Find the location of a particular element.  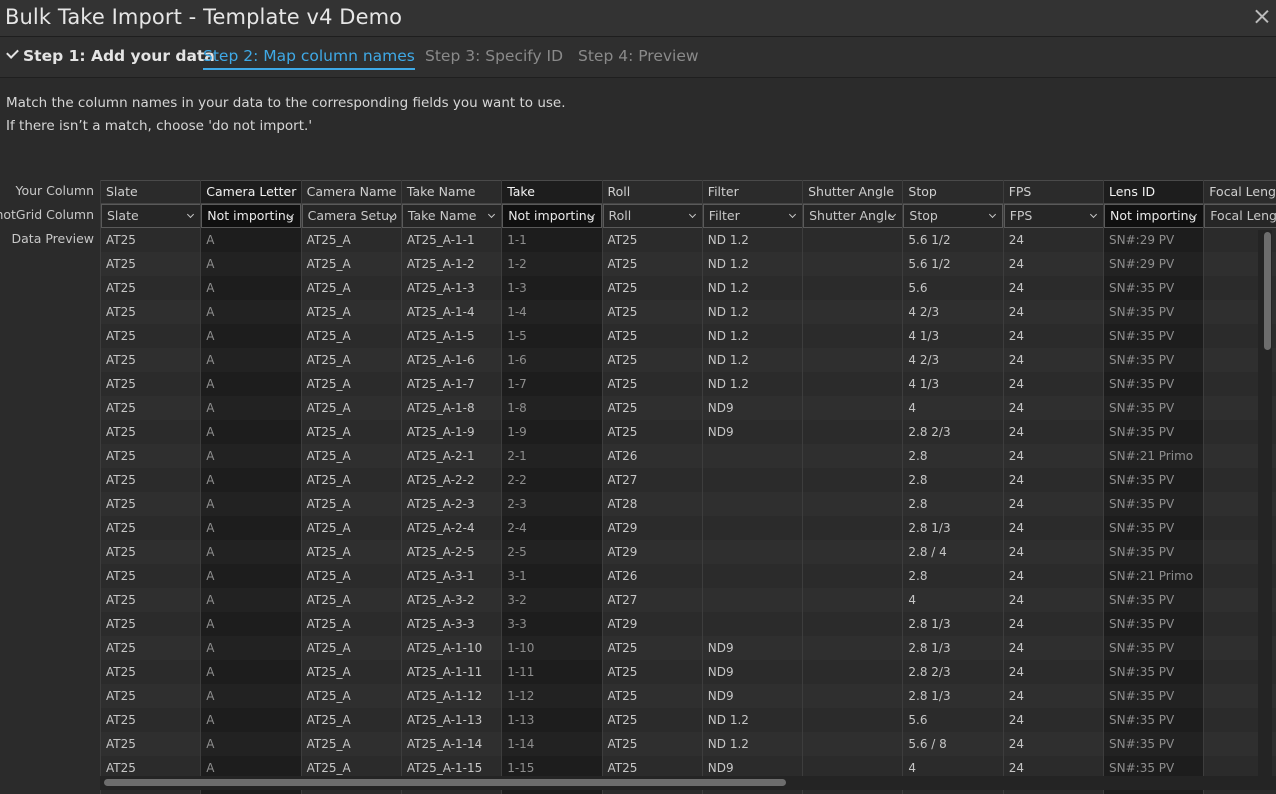

preview-cell: AT25_A-1-2 is located at coordinates (452, 264).